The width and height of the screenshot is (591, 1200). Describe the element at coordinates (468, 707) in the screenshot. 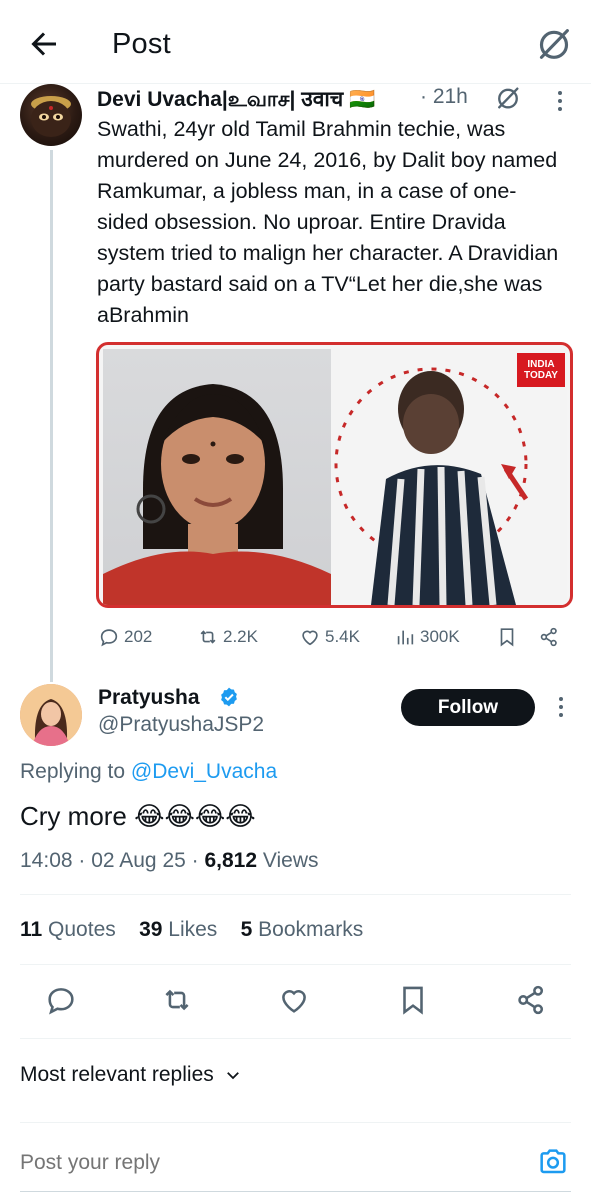

I see `follow-button: Follow` at that location.